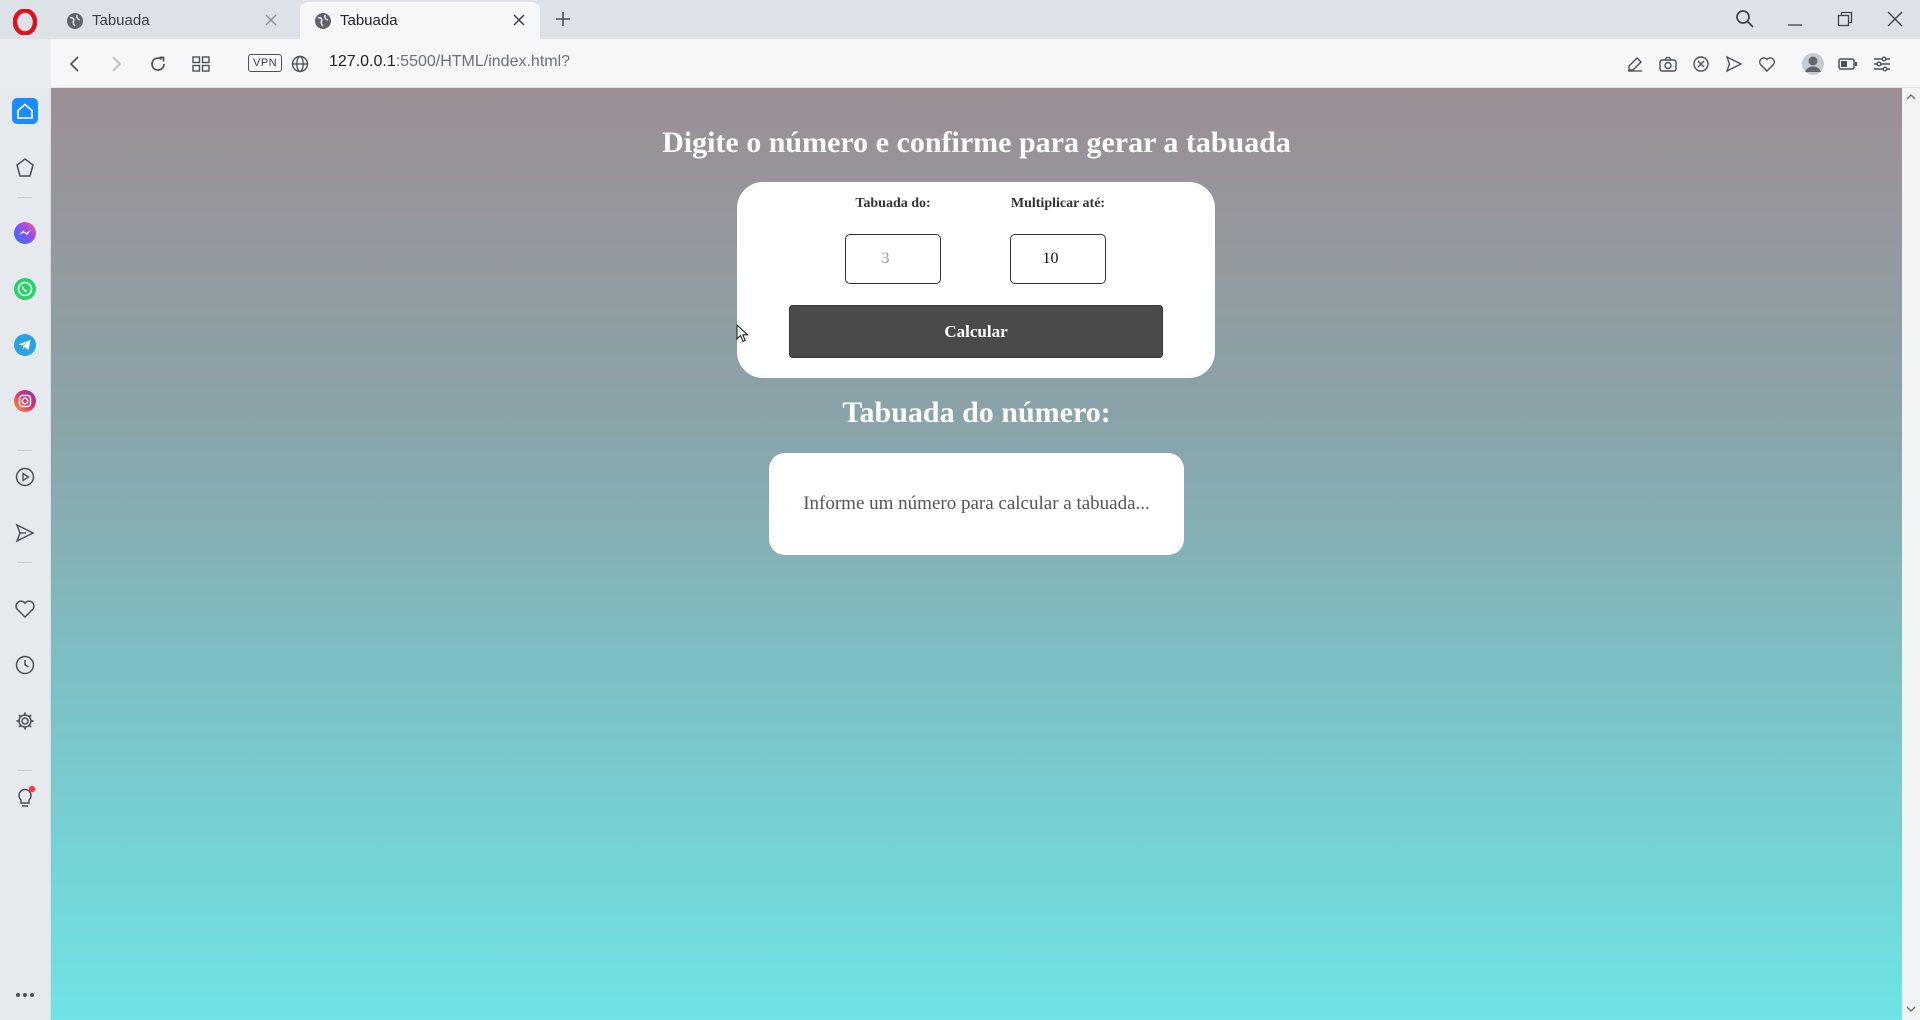 The height and width of the screenshot is (1020, 1920). What do you see at coordinates (25, 995) in the screenshot?
I see `more-icon` at bounding box center [25, 995].